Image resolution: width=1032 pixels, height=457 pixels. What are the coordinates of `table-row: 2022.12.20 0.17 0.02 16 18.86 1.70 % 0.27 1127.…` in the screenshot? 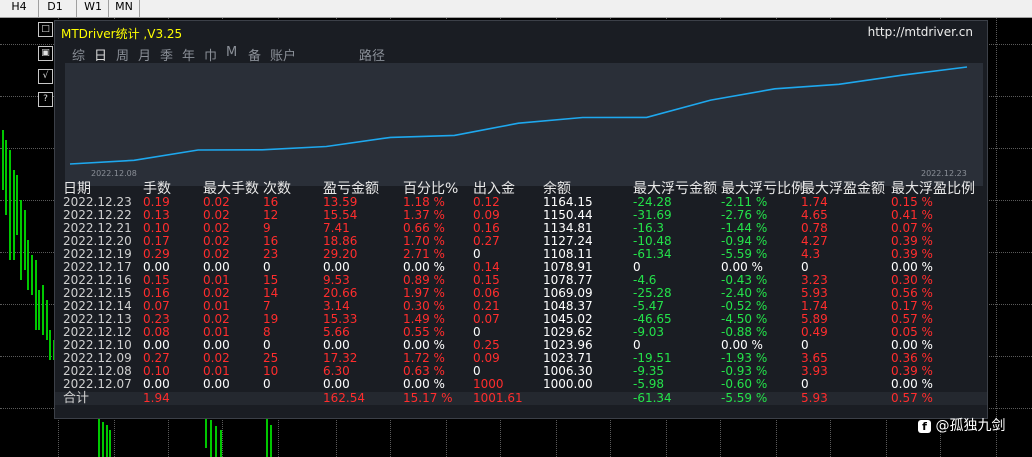 It's located at (521, 241).